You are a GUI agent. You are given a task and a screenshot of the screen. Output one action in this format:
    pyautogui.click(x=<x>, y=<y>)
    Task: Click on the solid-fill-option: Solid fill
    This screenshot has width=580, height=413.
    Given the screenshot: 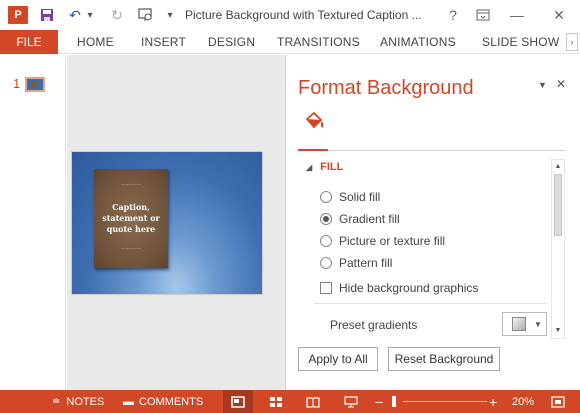 What is the action you would take?
    pyautogui.click(x=350, y=197)
    